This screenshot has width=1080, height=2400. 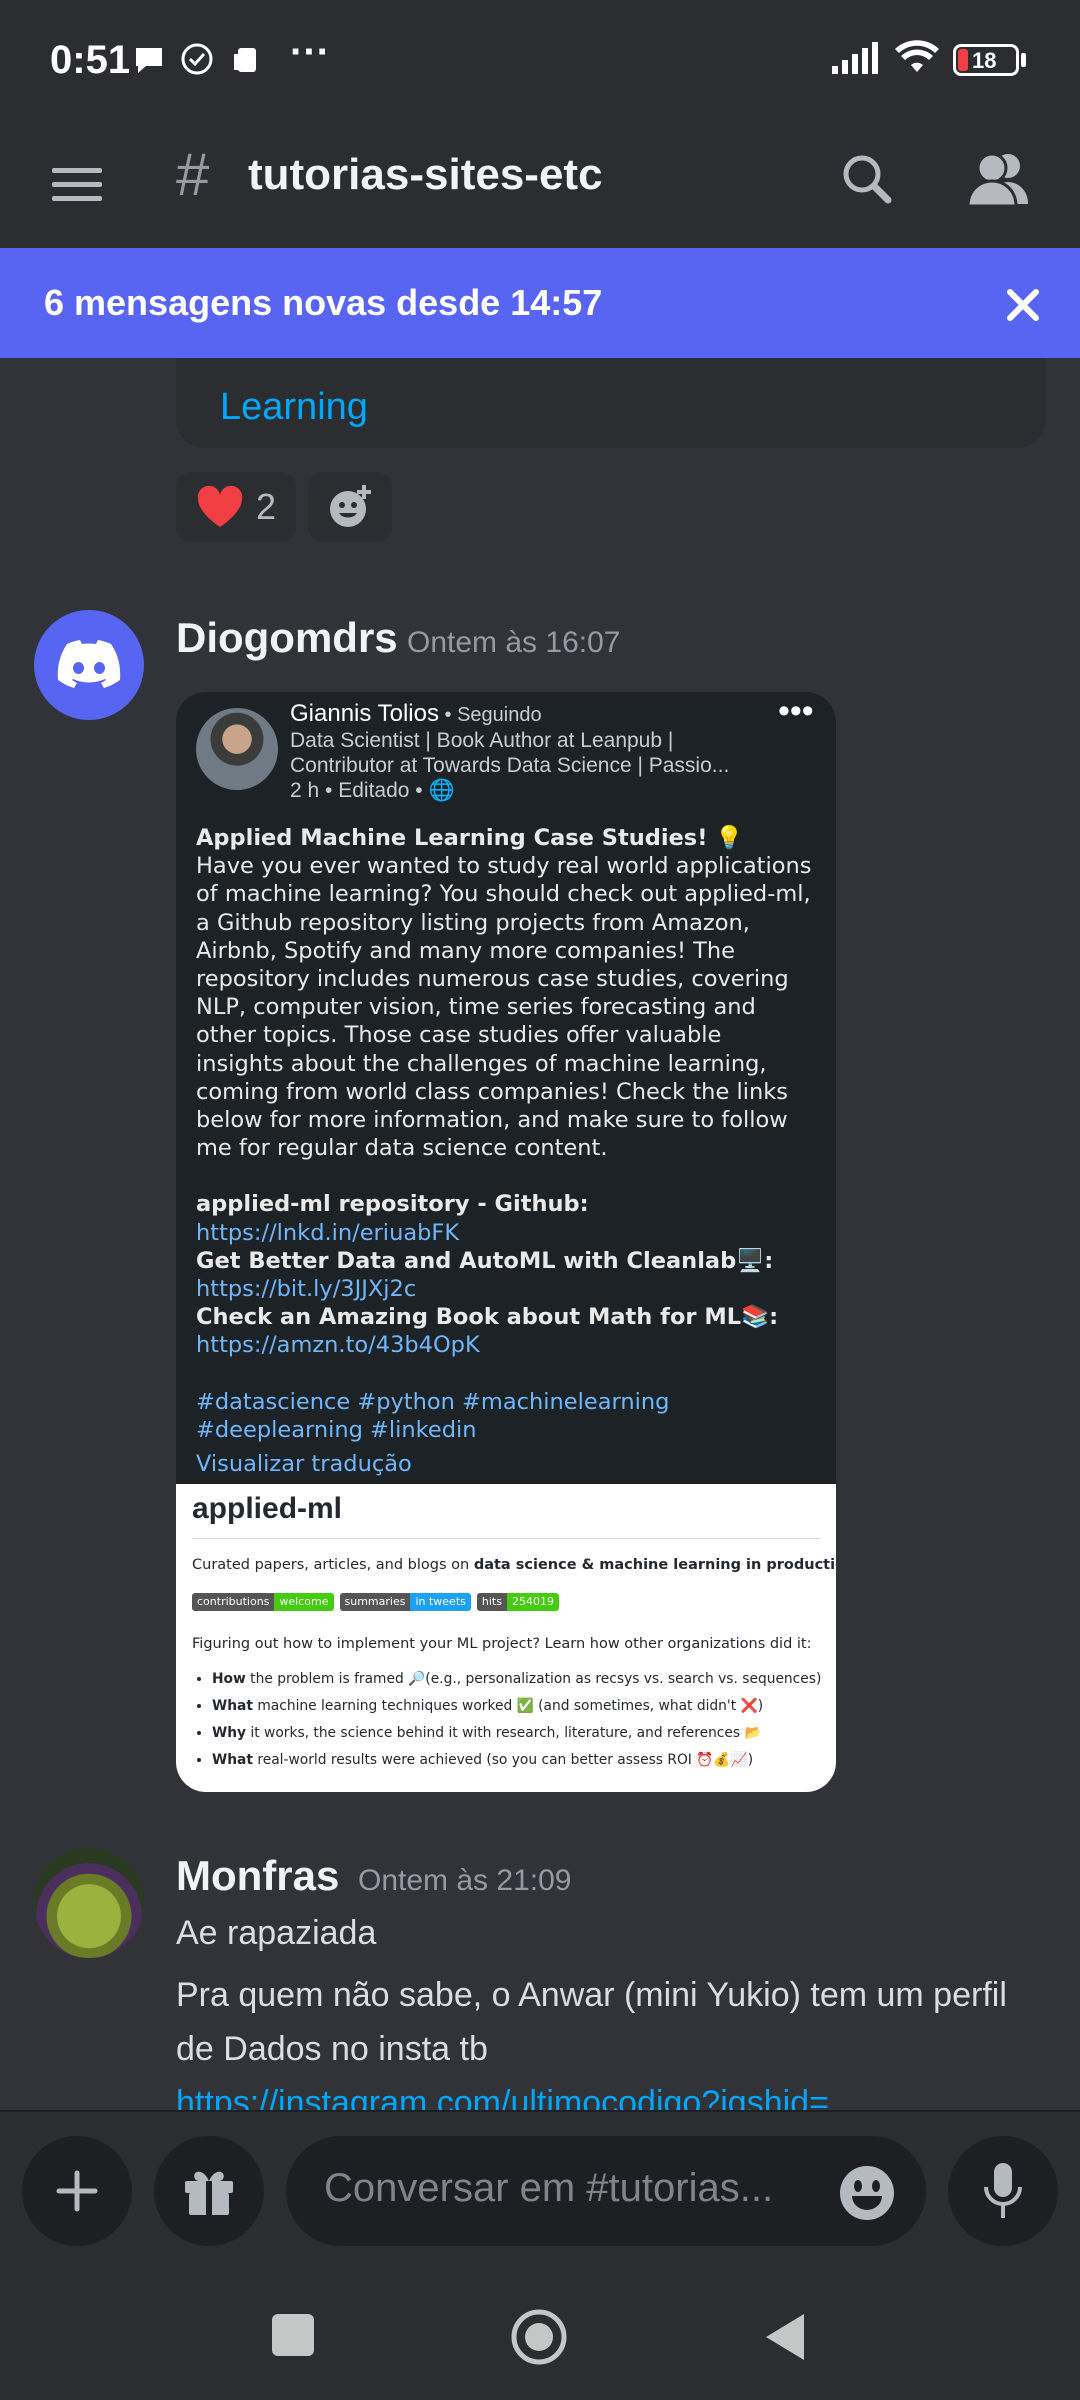 What do you see at coordinates (193, 174) in the screenshot?
I see `hash-icon: #` at bounding box center [193, 174].